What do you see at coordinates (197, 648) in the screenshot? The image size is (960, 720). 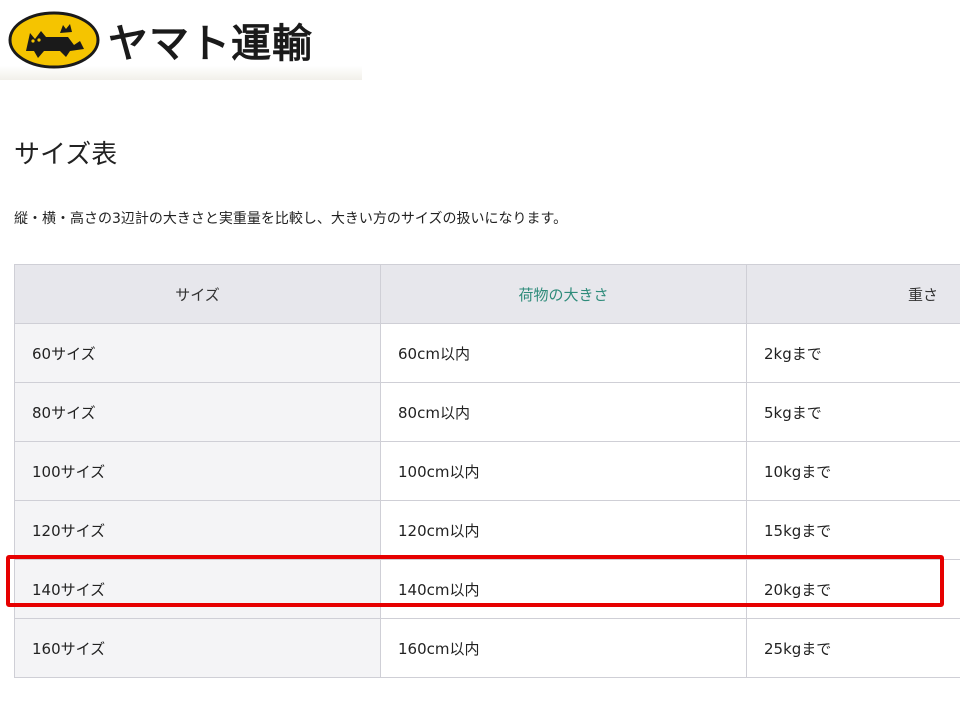 I see `cell-size: 160サイズ` at bounding box center [197, 648].